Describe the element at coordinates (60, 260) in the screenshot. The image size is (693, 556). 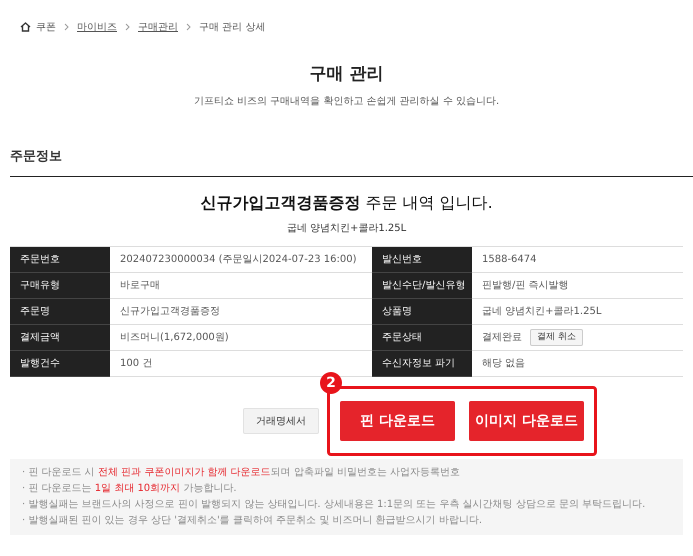
I see `field-label: 주문번호` at that location.